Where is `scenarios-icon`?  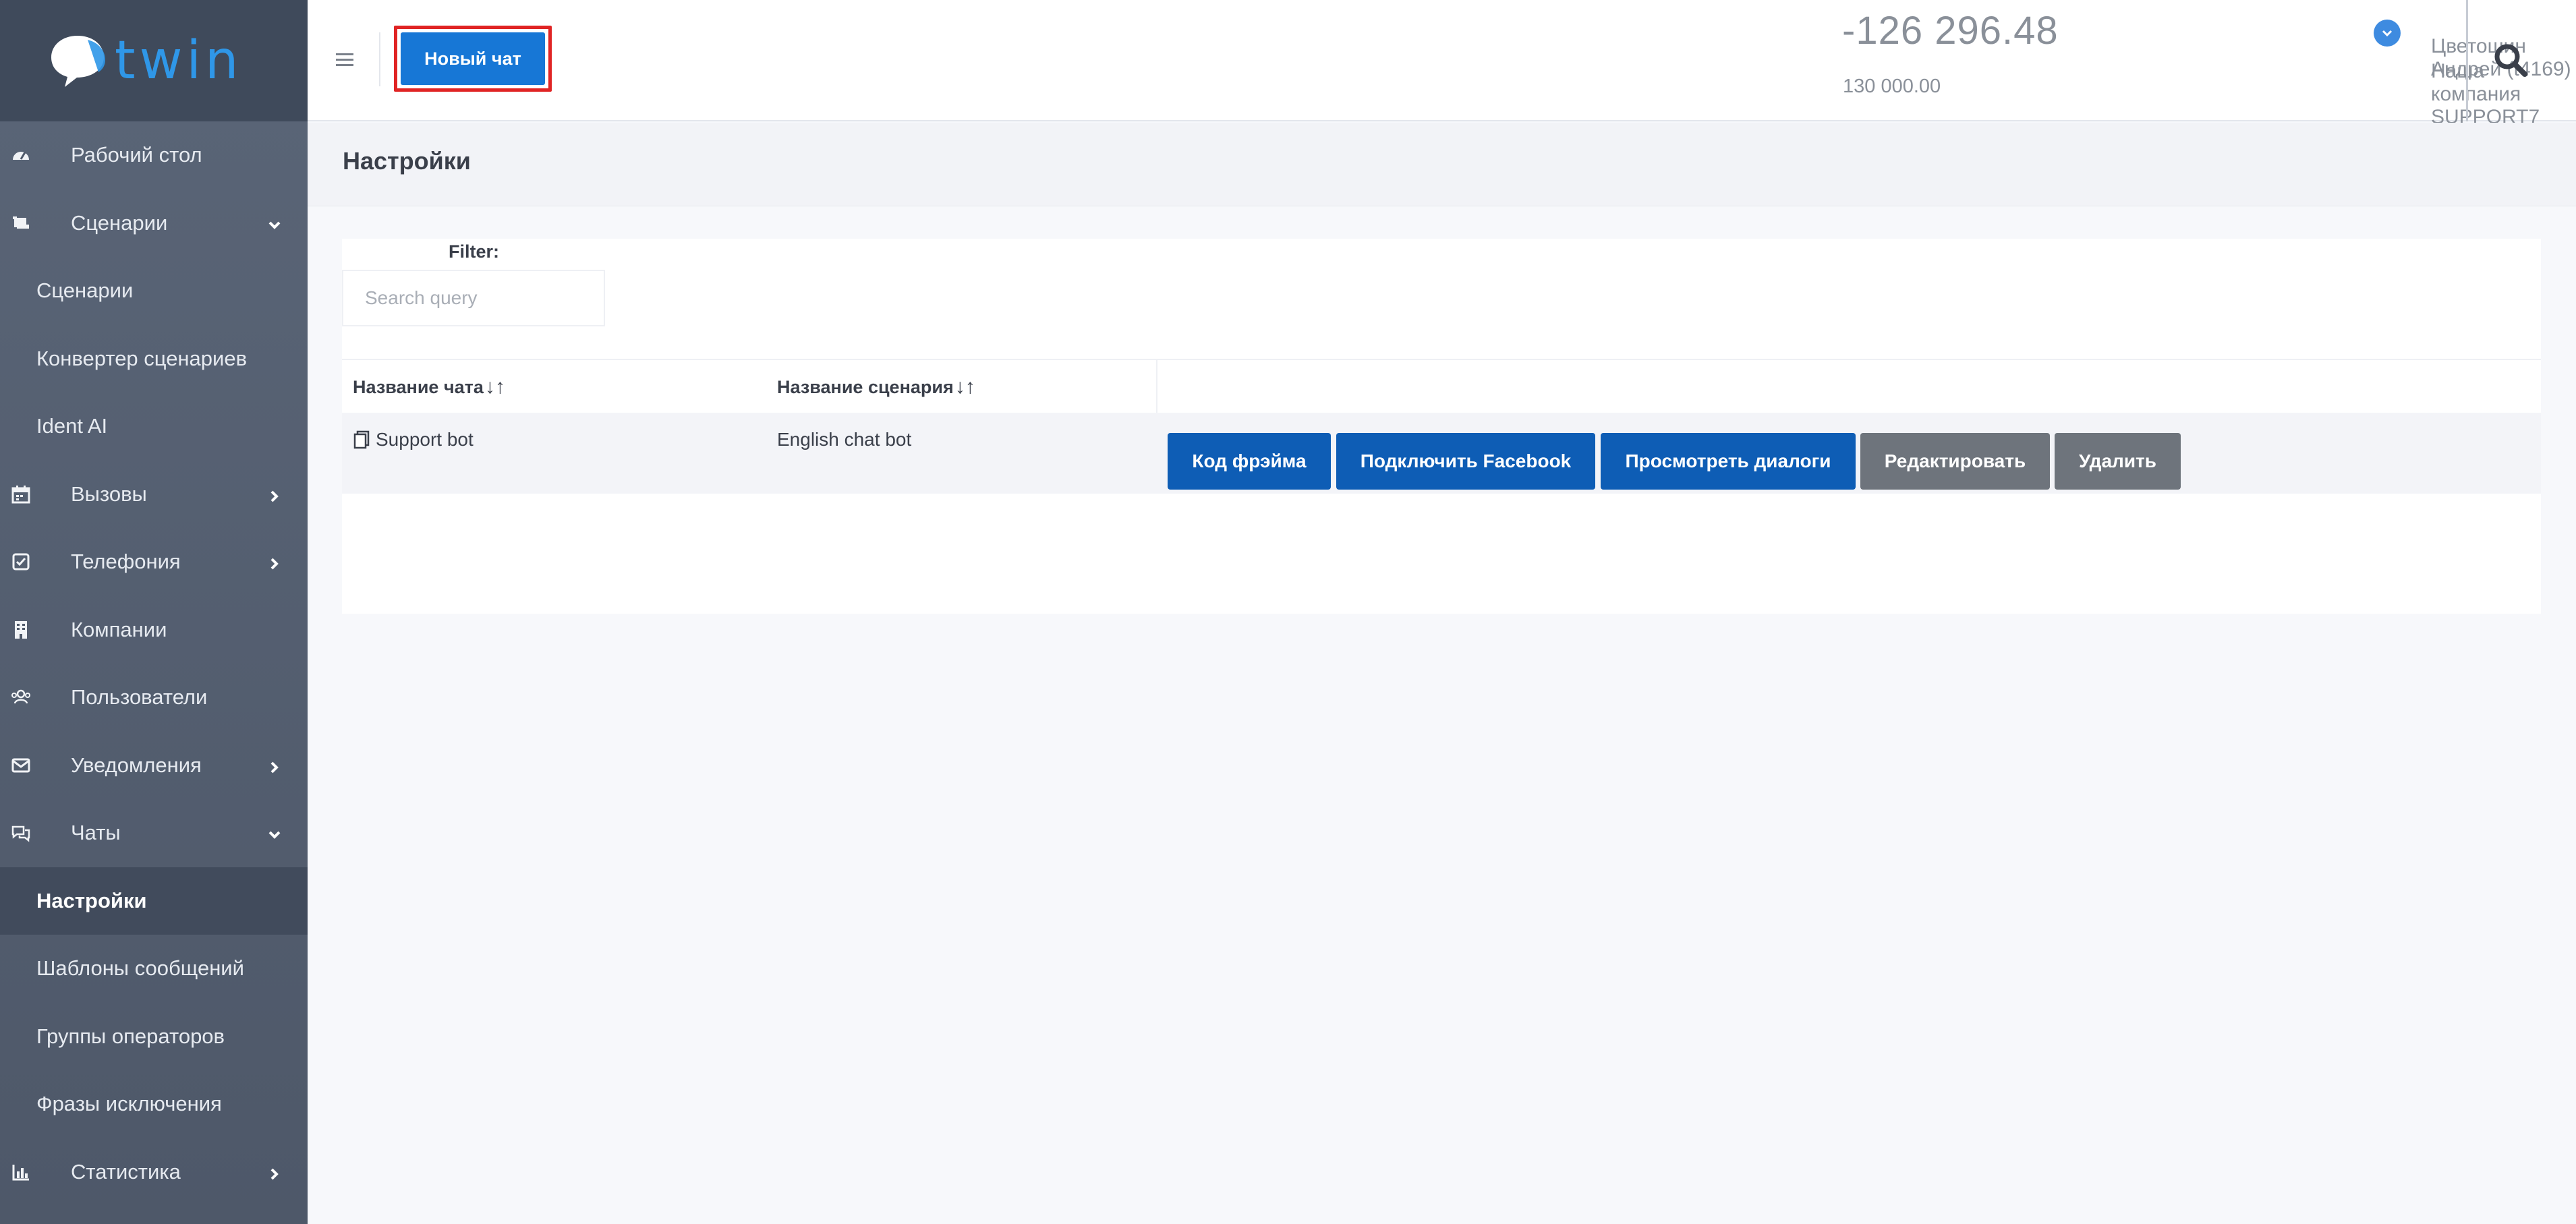
scenarios-icon is located at coordinates (20, 223).